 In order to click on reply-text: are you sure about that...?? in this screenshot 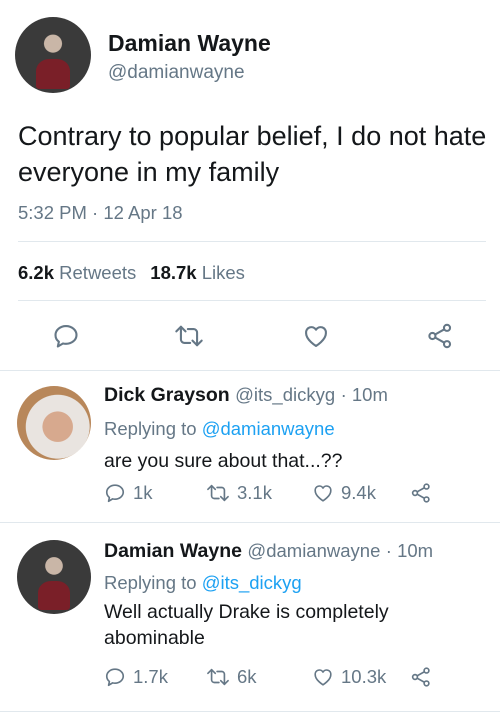, I will do `click(223, 461)`.